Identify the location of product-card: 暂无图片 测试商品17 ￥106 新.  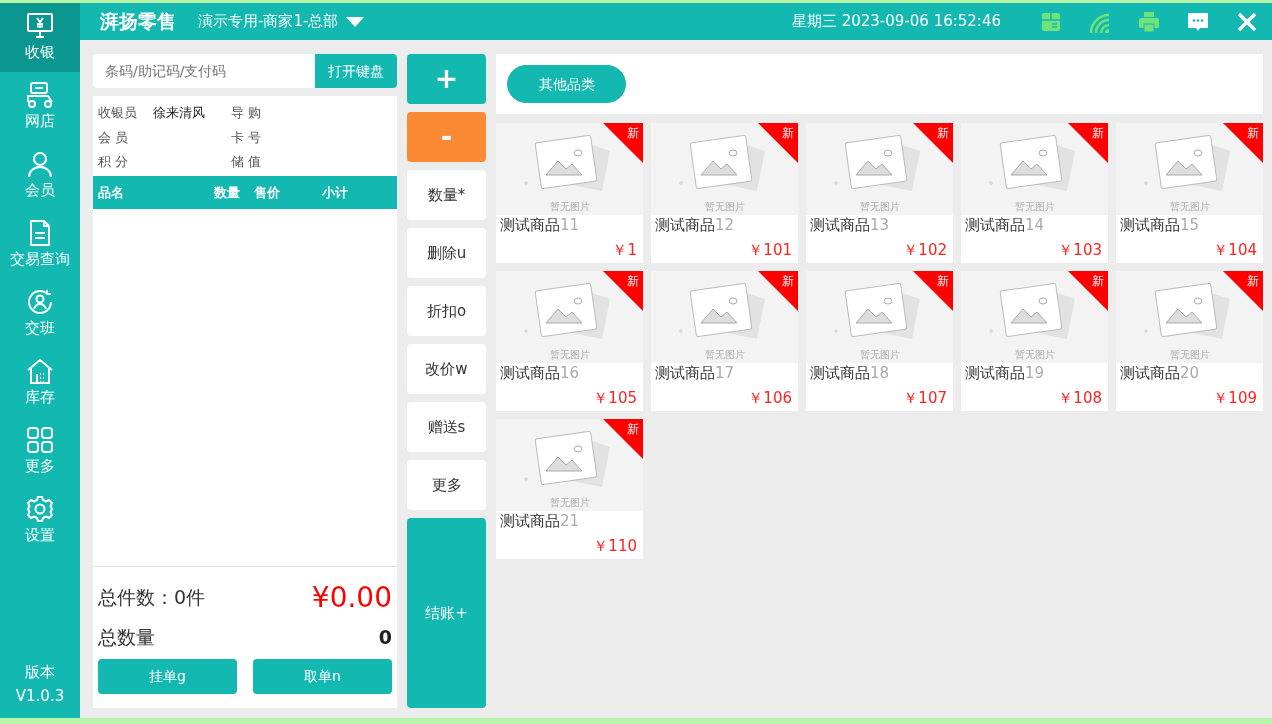
(724, 341).